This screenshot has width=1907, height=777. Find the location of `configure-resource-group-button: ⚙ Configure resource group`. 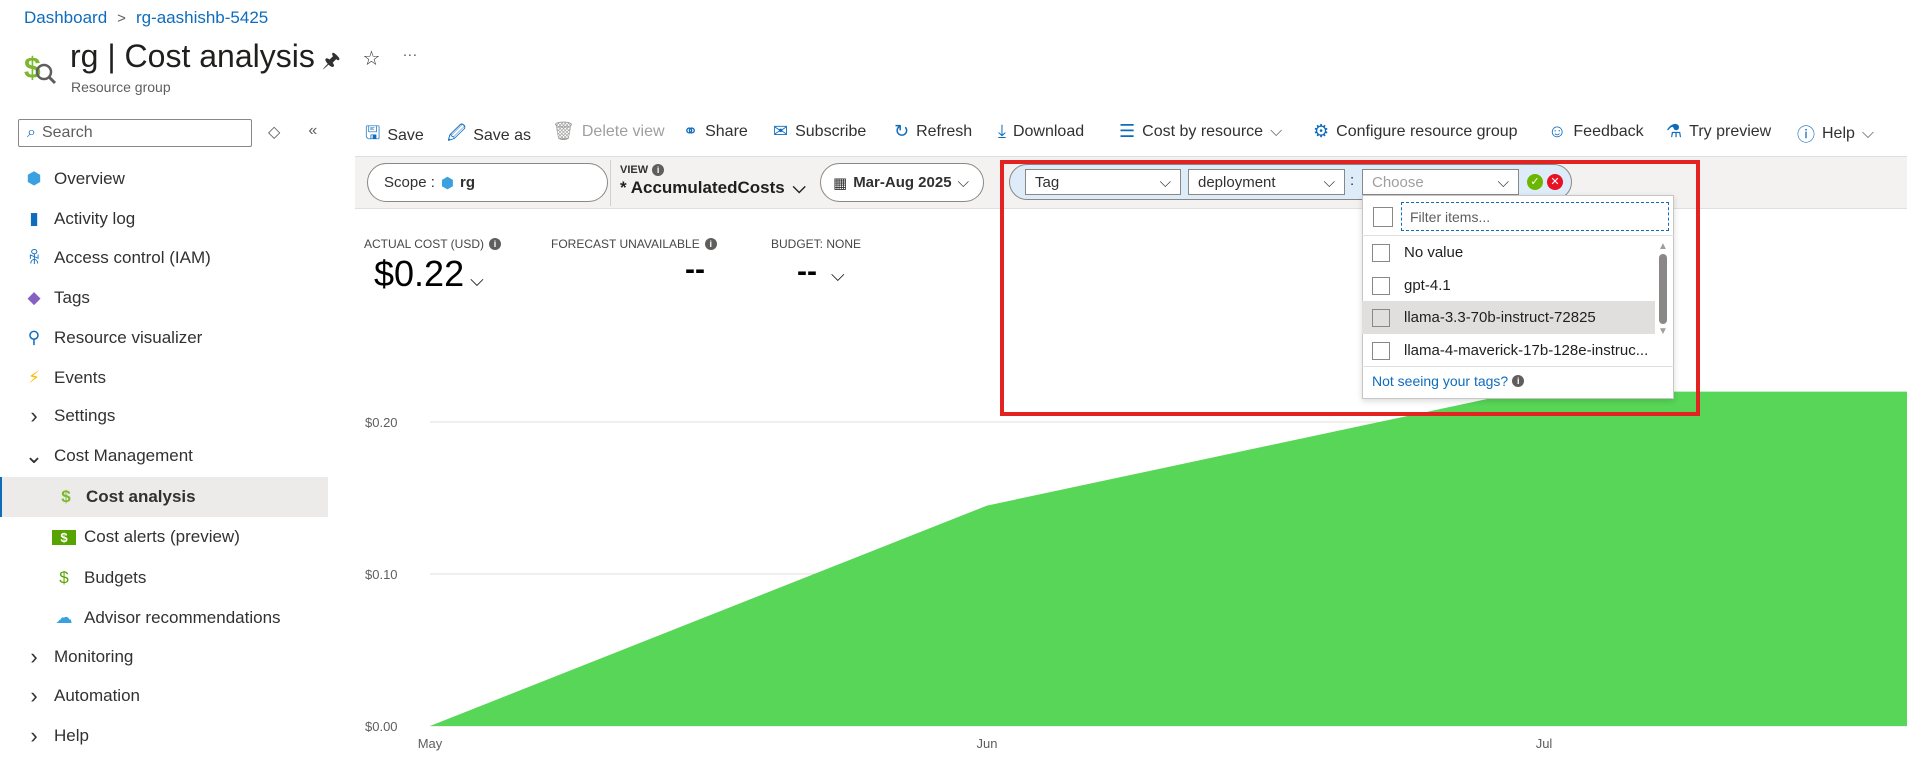

configure-resource-group-button: ⚙ Configure resource group is located at coordinates (1415, 131).